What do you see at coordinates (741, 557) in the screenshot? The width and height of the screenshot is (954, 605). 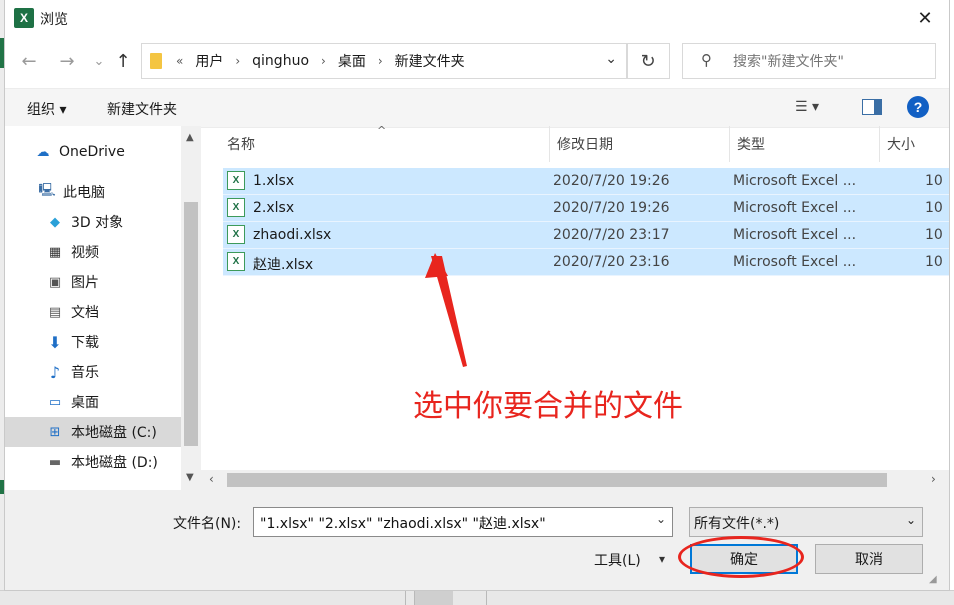 I see `annotation-highlight-ellipse` at bounding box center [741, 557].